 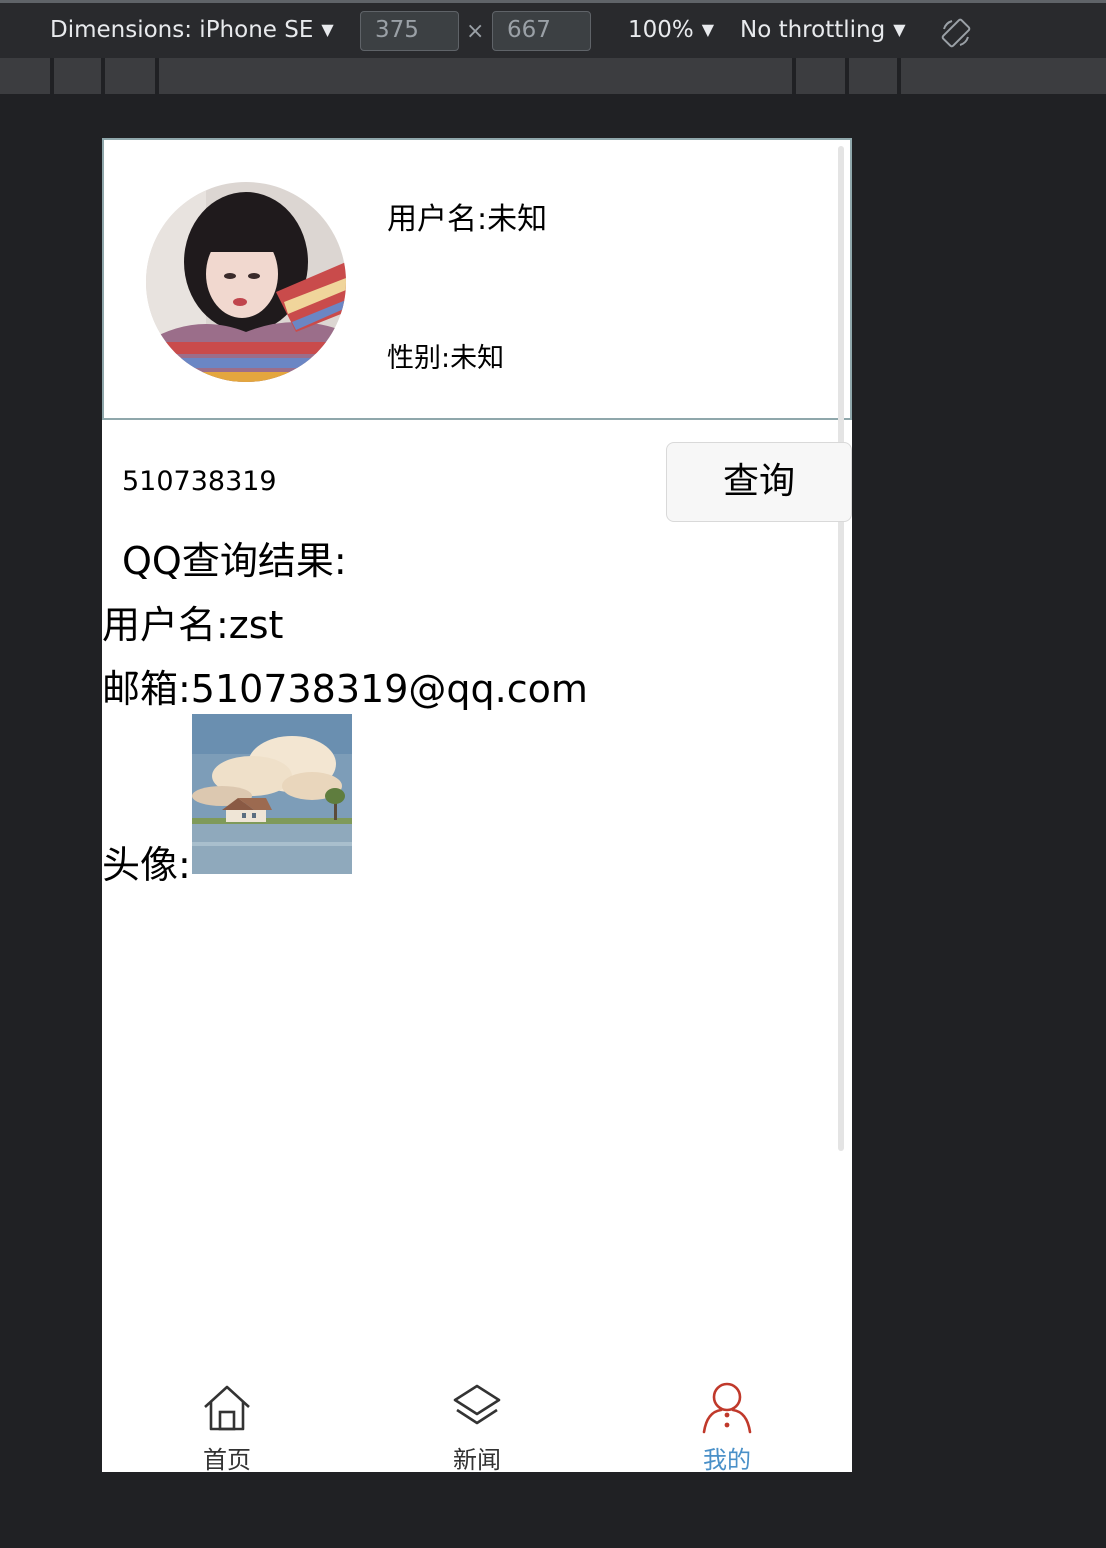 What do you see at coordinates (146, 865) in the screenshot?
I see `result-avatar-label: 头像:` at bounding box center [146, 865].